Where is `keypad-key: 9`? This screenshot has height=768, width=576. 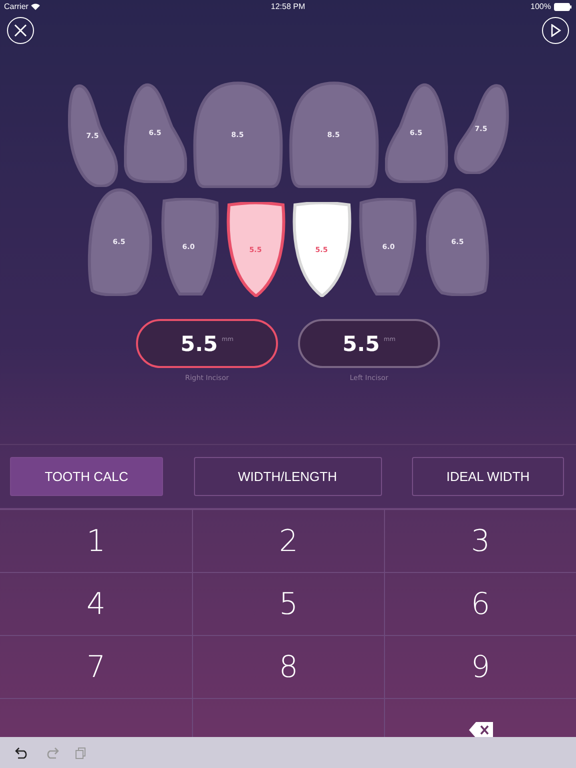
keypad-key: 9 is located at coordinates (480, 666).